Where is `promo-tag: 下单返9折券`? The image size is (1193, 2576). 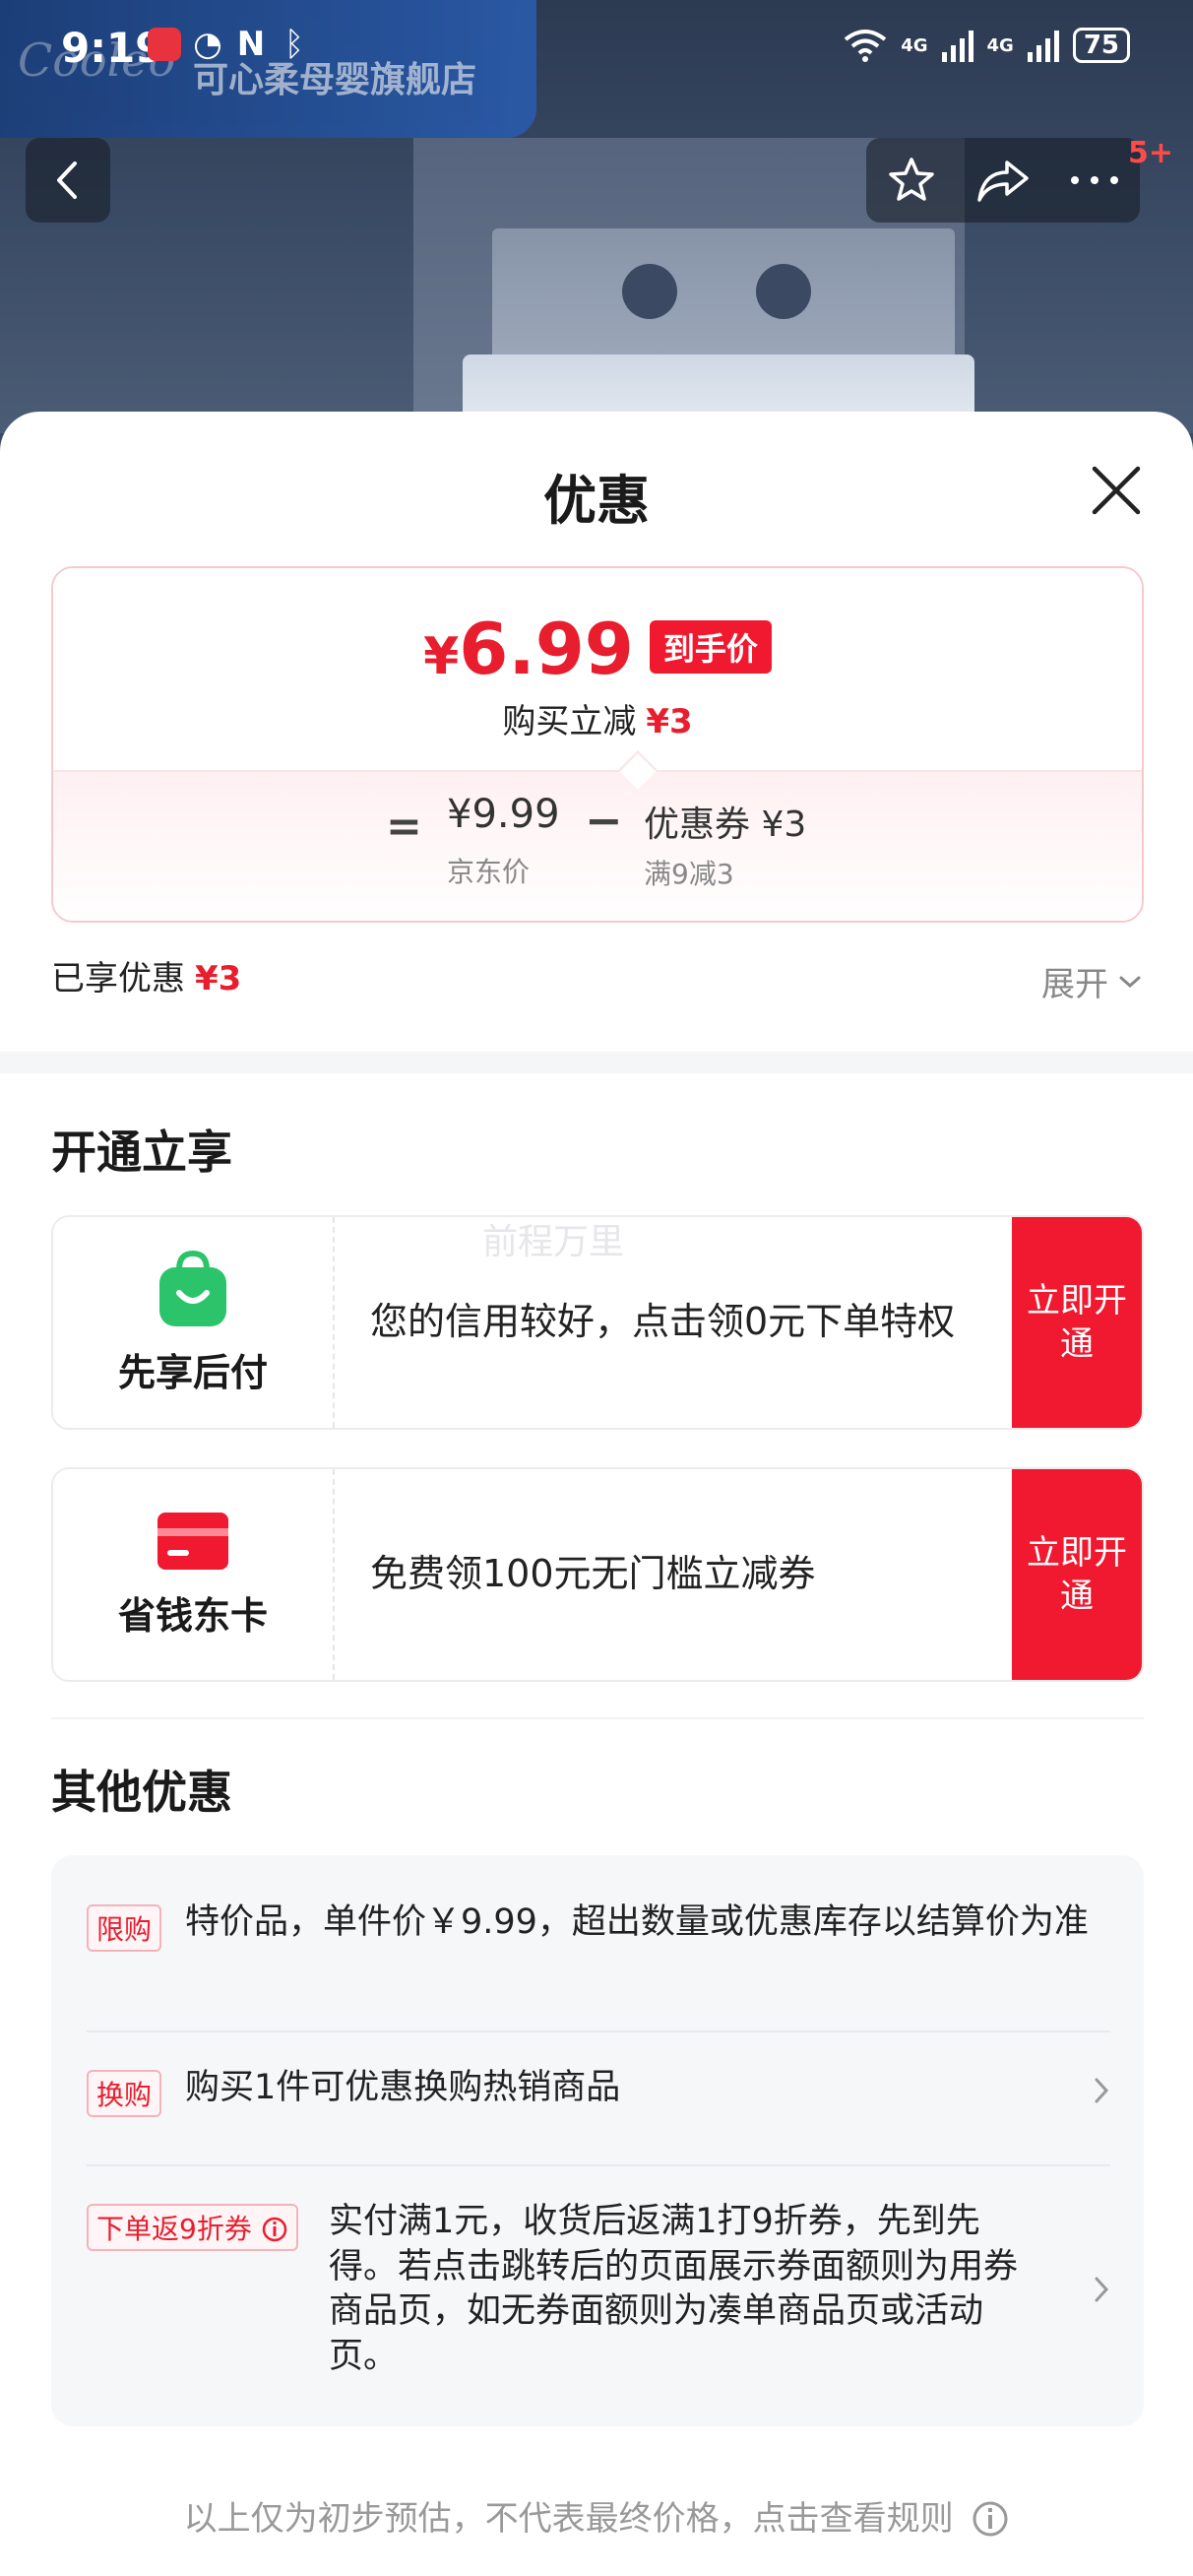
promo-tag: 下单返9折券 is located at coordinates (192, 2227).